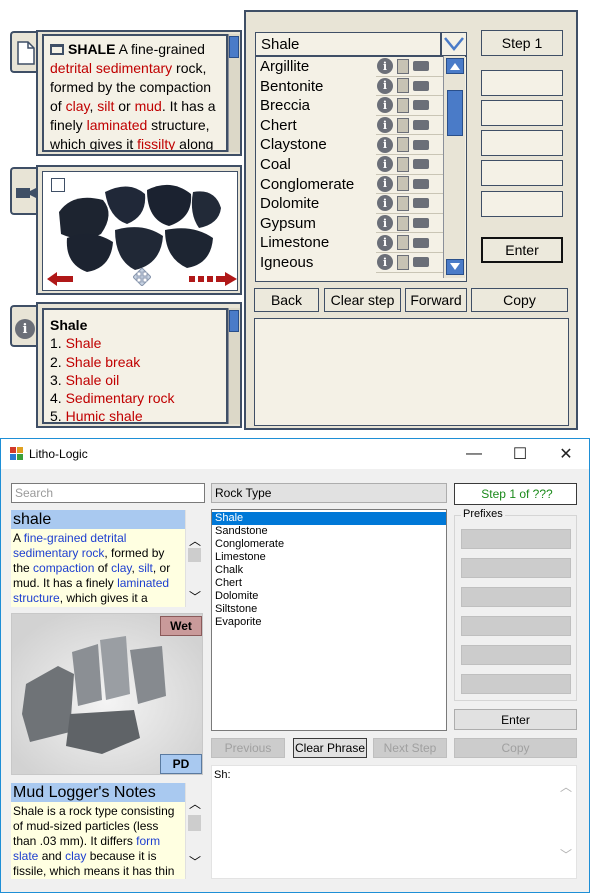  I want to click on rock-list-item: Evaporite, so click(329, 622).